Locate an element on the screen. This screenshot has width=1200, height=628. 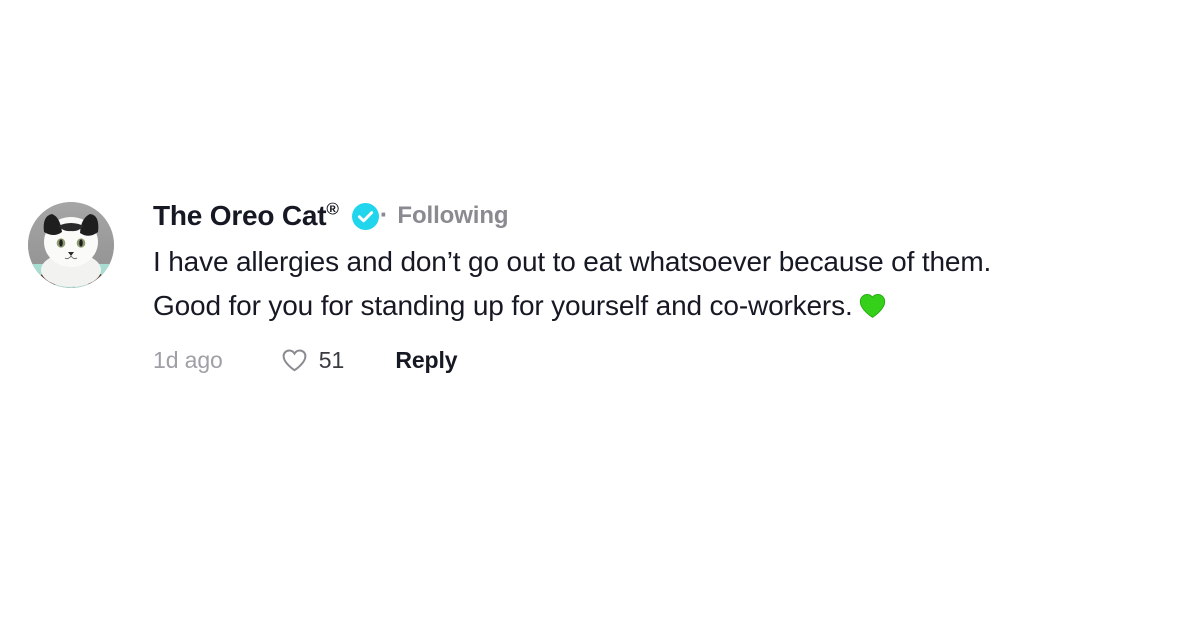
comment-meta-row: 1d ago 51 Reply is located at coordinates (572, 360).